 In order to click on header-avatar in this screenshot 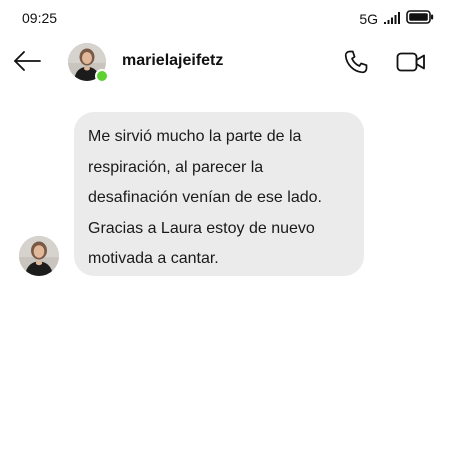, I will do `click(88, 63)`.